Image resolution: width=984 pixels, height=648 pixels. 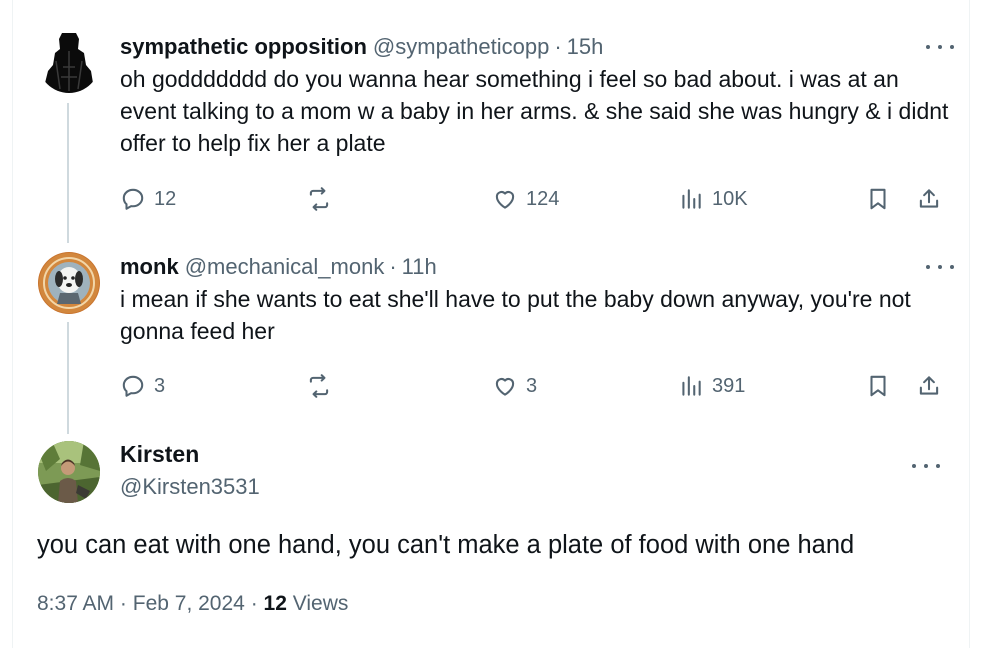 What do you see at coordinates (461, 47) in the screenshot?
I see `user-handle: @sympatheticopp` at bounding box center [461, 47].